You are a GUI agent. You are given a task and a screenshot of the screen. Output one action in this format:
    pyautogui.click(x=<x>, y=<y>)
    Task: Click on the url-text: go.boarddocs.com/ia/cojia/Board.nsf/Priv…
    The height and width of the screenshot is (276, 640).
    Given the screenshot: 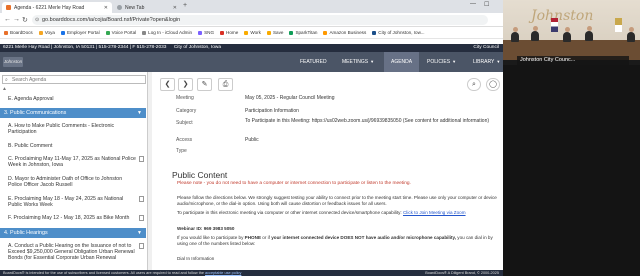 What is the action you would take?
    pyautogui.click(x=111, y=20)
    